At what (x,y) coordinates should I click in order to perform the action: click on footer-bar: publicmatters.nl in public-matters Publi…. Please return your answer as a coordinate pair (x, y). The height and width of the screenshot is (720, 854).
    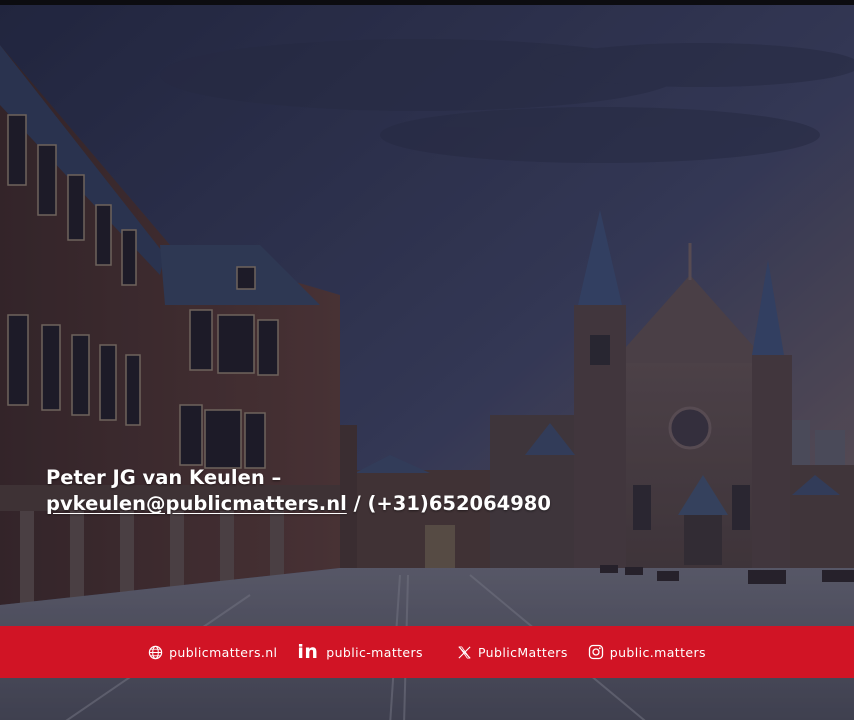
    Looking at the image, I should click on (427, 652).